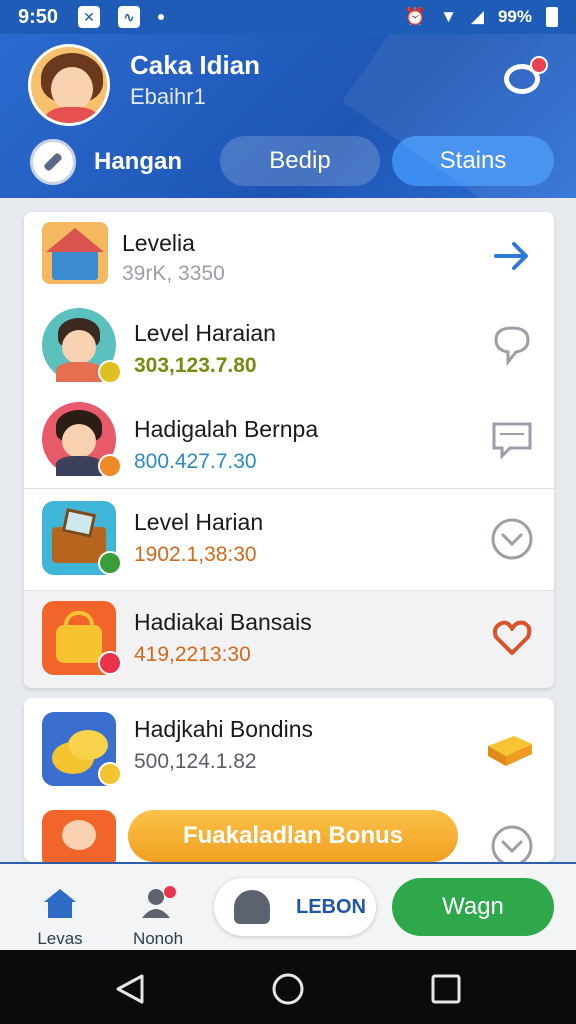 Image resolution: width=576 pixels, height=1024 pixels. I want to click on house-icon, so click(75, 253).